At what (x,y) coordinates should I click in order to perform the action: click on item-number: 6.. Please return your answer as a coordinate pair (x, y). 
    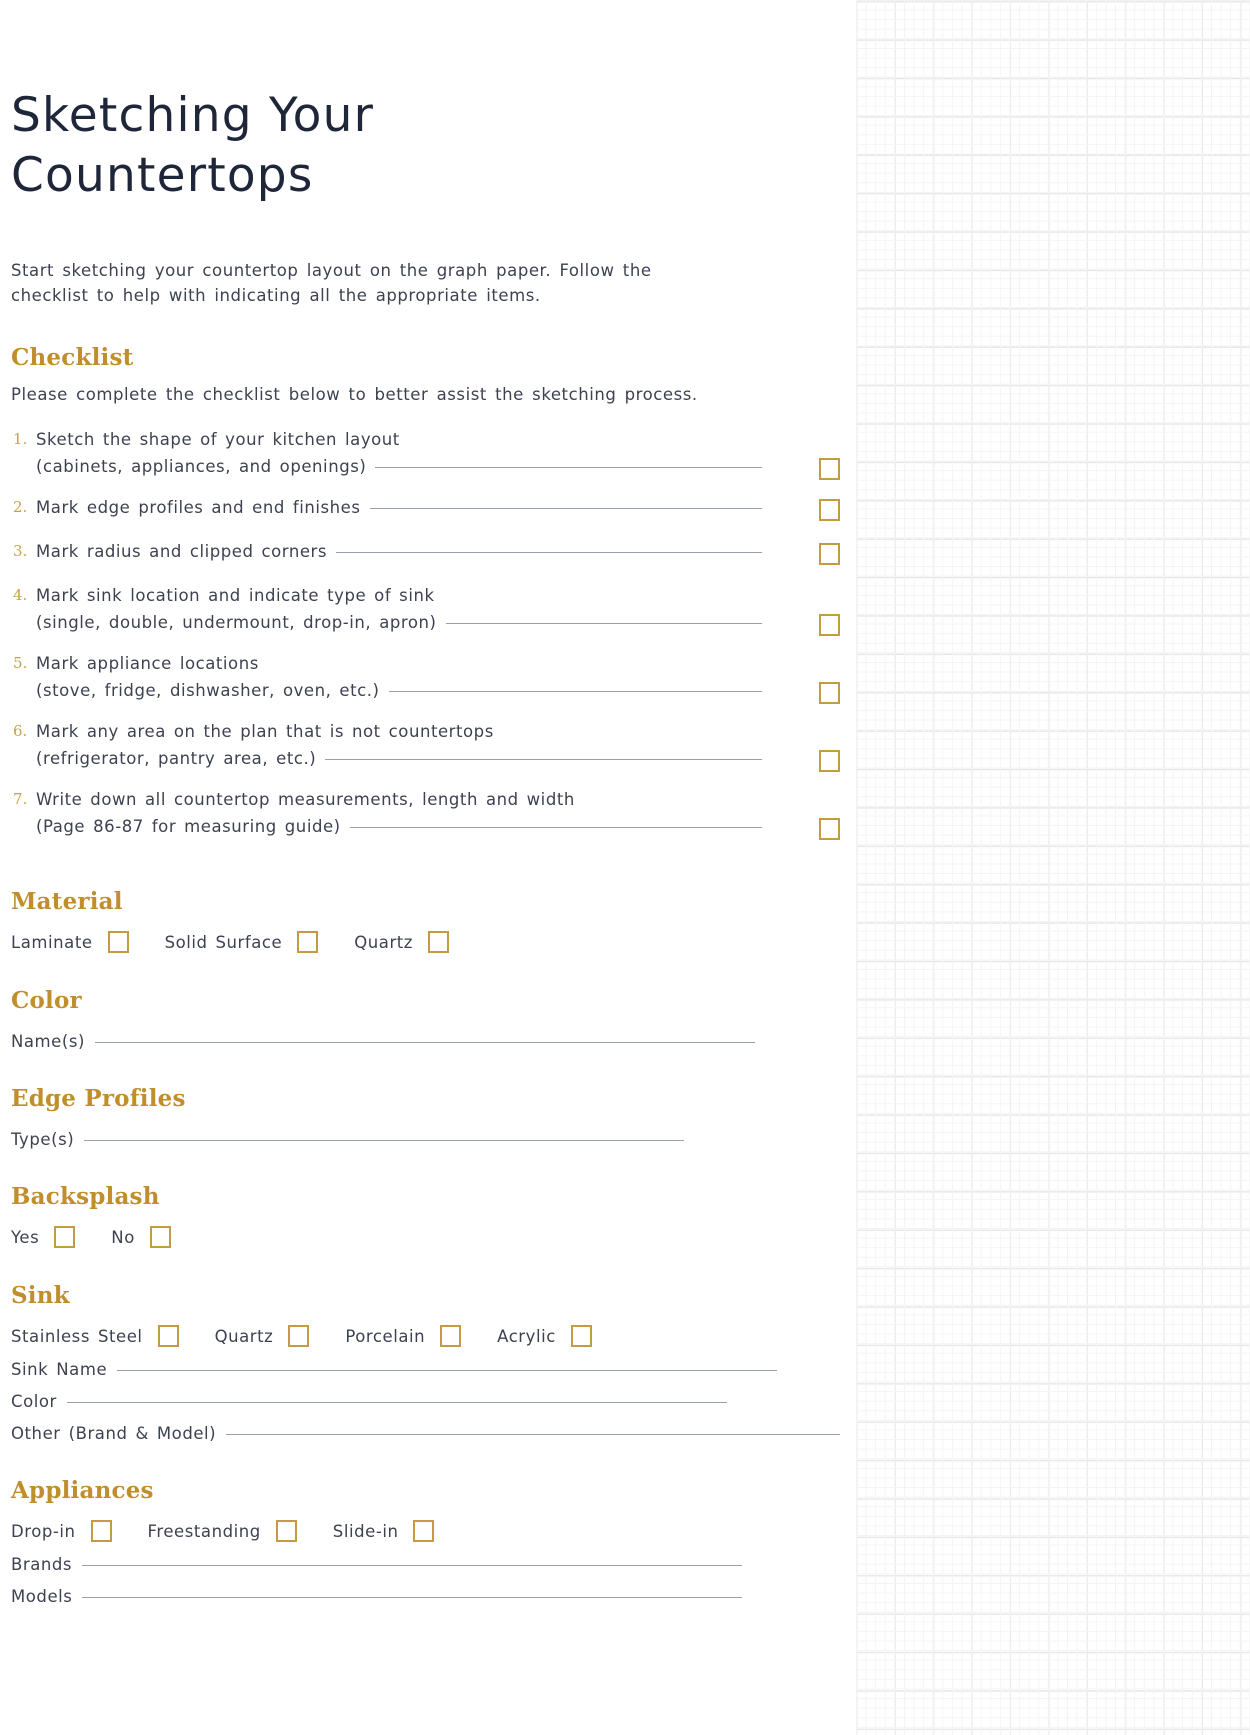
    Looking at the image, I should click on (20, 731).